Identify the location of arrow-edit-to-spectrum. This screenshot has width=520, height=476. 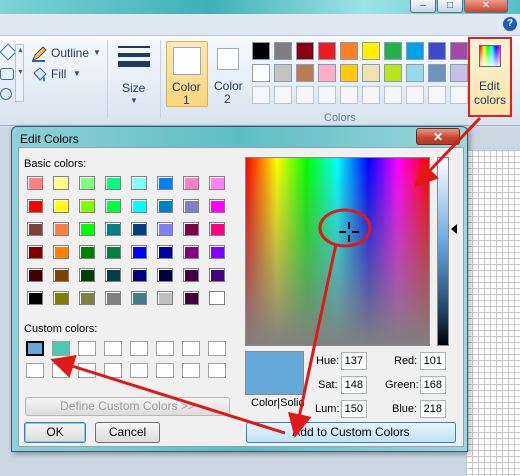
(447, 152).